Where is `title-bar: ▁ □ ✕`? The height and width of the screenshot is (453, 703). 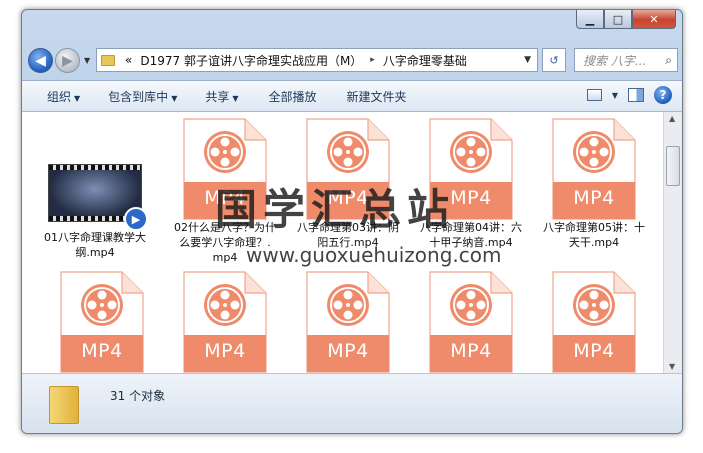
title-bar: ▁ □ ✕ is located at coordinates (352, 25).